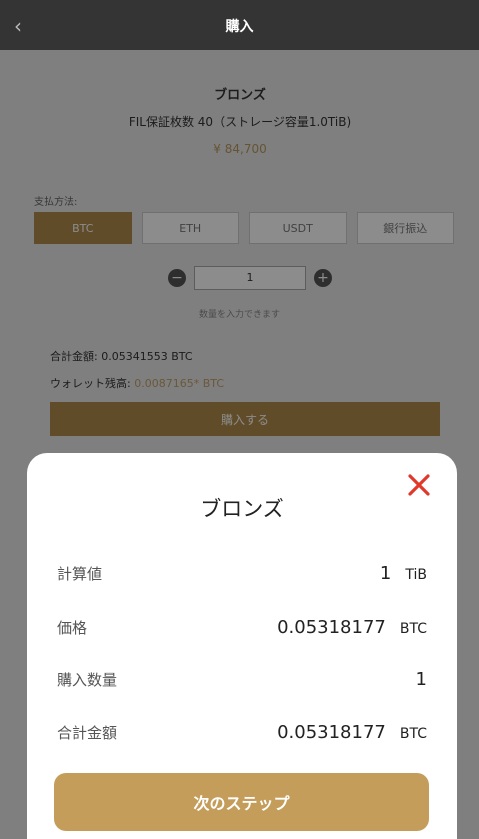 Image resolution: width=479 pixels, height=839 pixels. I want to click on row-value-group: 1, so click(421, 679).